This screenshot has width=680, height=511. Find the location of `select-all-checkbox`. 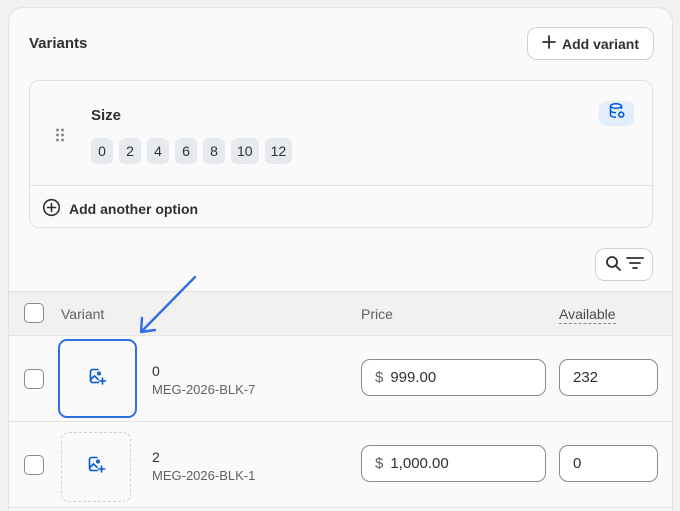

select-all-checkbox is located at coordinates (34, 313).